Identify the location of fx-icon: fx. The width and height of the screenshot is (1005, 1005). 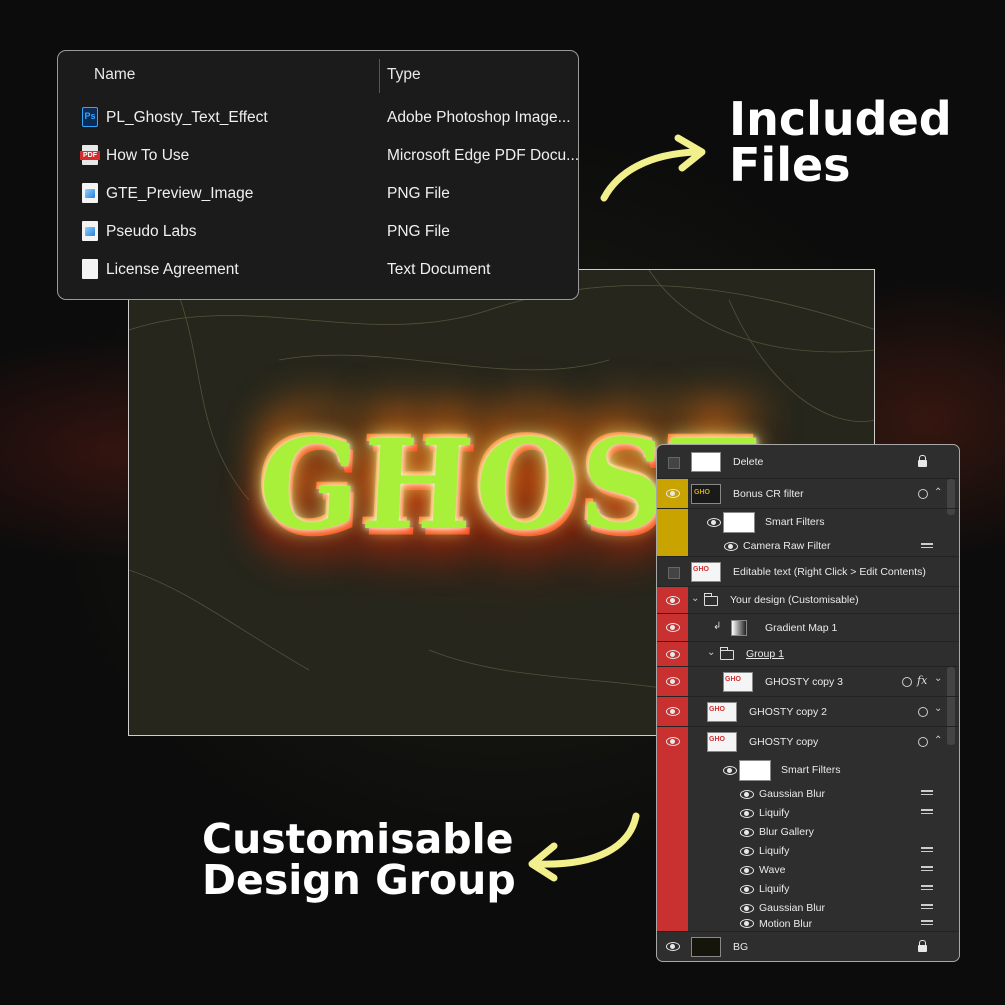
(922, 680).